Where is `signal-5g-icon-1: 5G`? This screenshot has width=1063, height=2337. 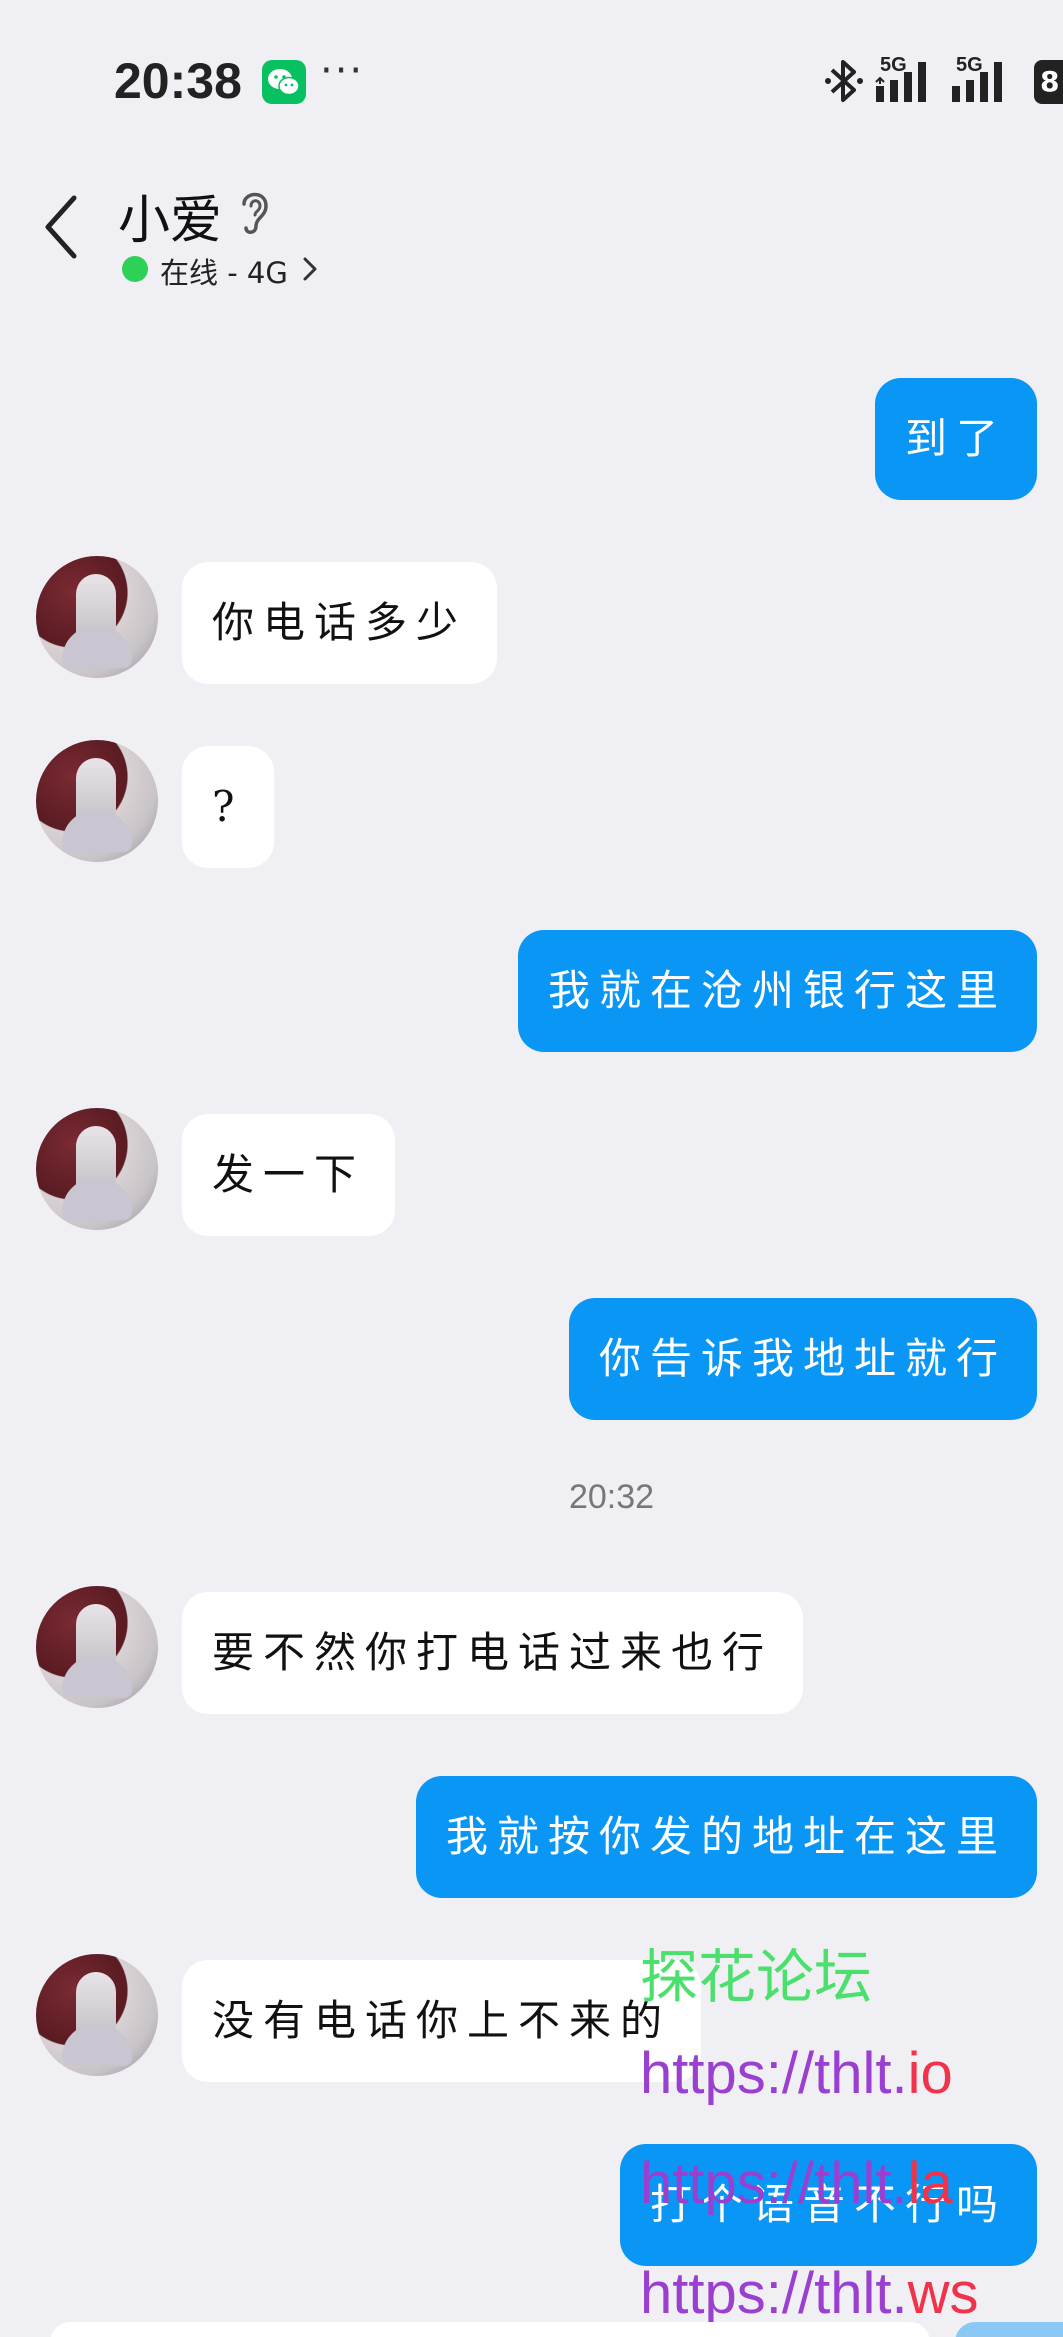 signal-5g-icon-1: 5G is located at coordinates (907, 82).